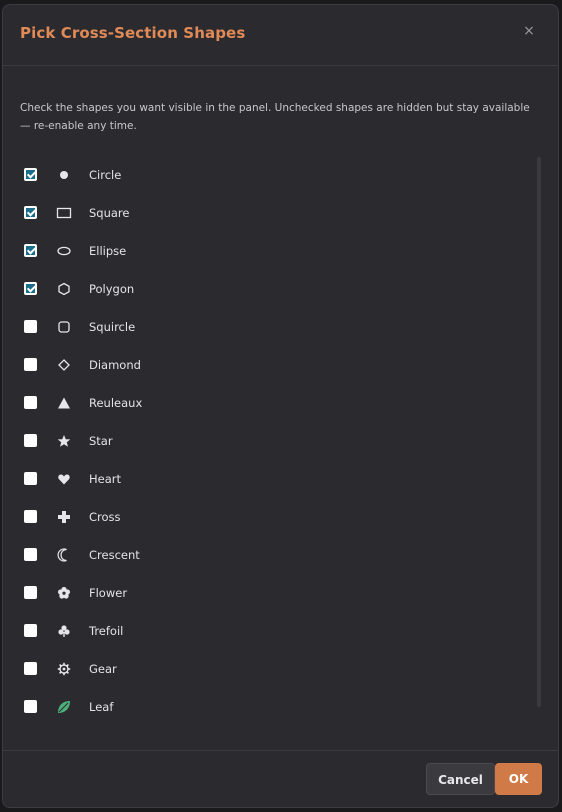 Image resolution: width=562 pixels, height=812 pixels. What do you see at coordinates (112, 289) in the screenshot?
I see `shape-label: Polygon` at bounding box center [112, 289].